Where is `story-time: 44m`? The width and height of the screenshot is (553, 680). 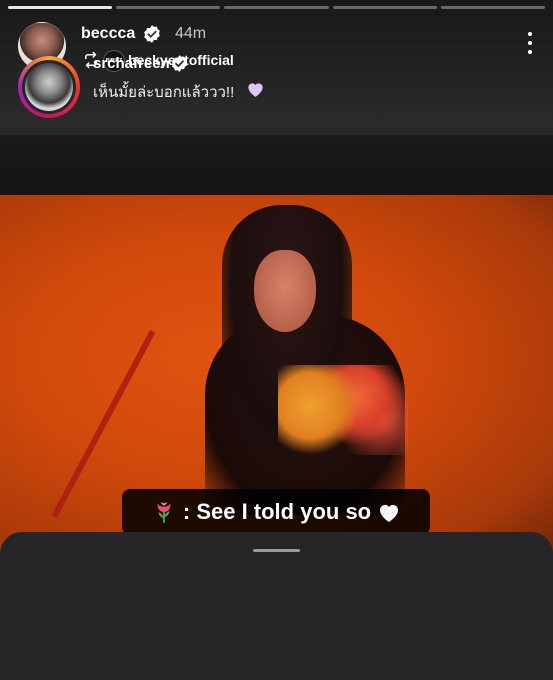
story-time: 44m is located at coordinates (191, 33).